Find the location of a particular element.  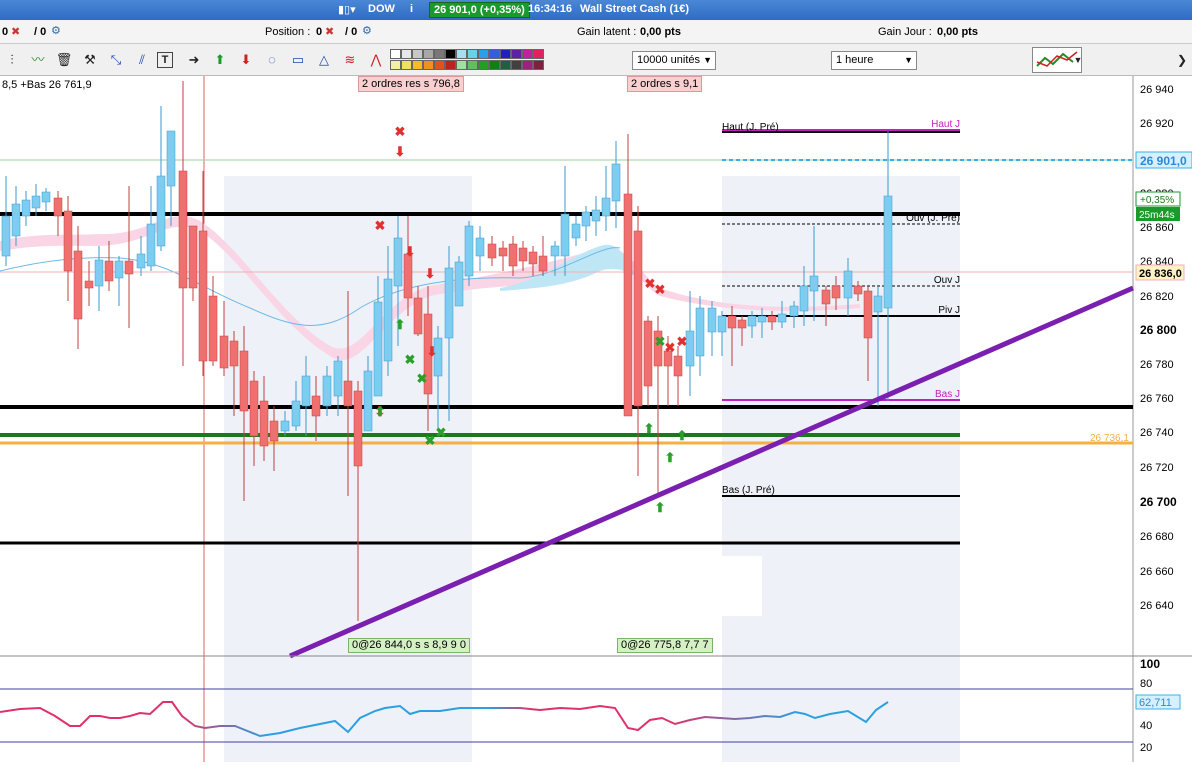

position-gear-icon: ⚙ is located at coordinates (367, 30).